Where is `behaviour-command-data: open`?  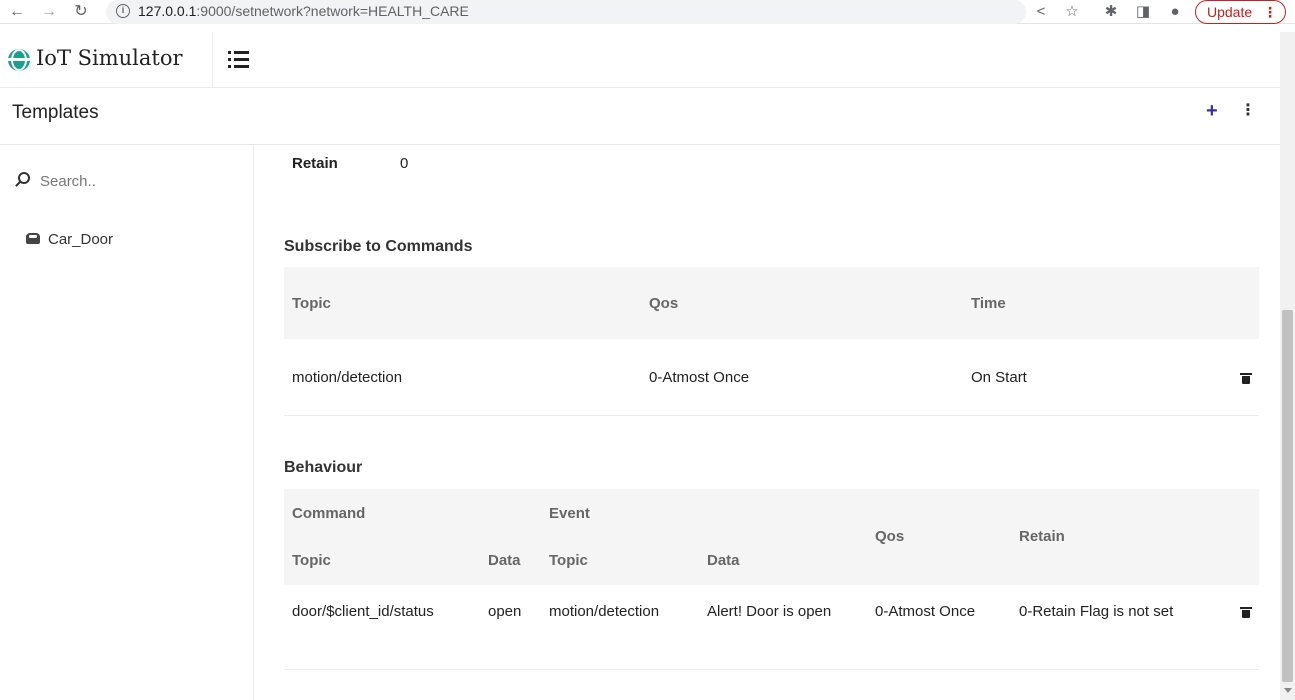 behaviour-command-data: open is located at coordinates (505, 611).